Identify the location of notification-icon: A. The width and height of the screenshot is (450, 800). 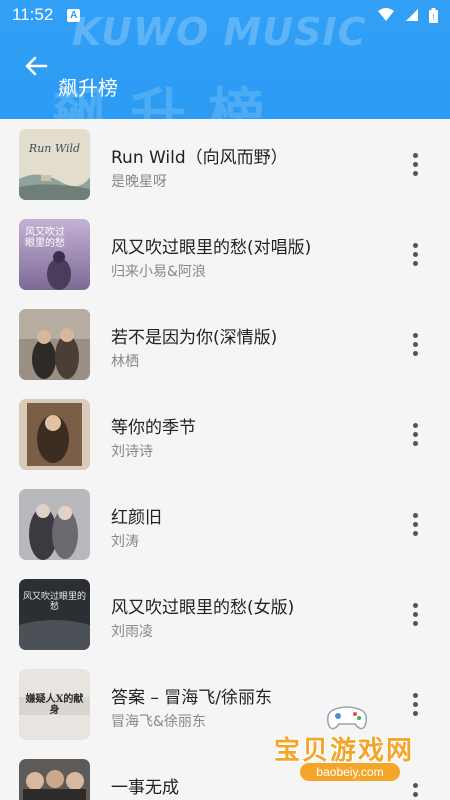
(74, 15).